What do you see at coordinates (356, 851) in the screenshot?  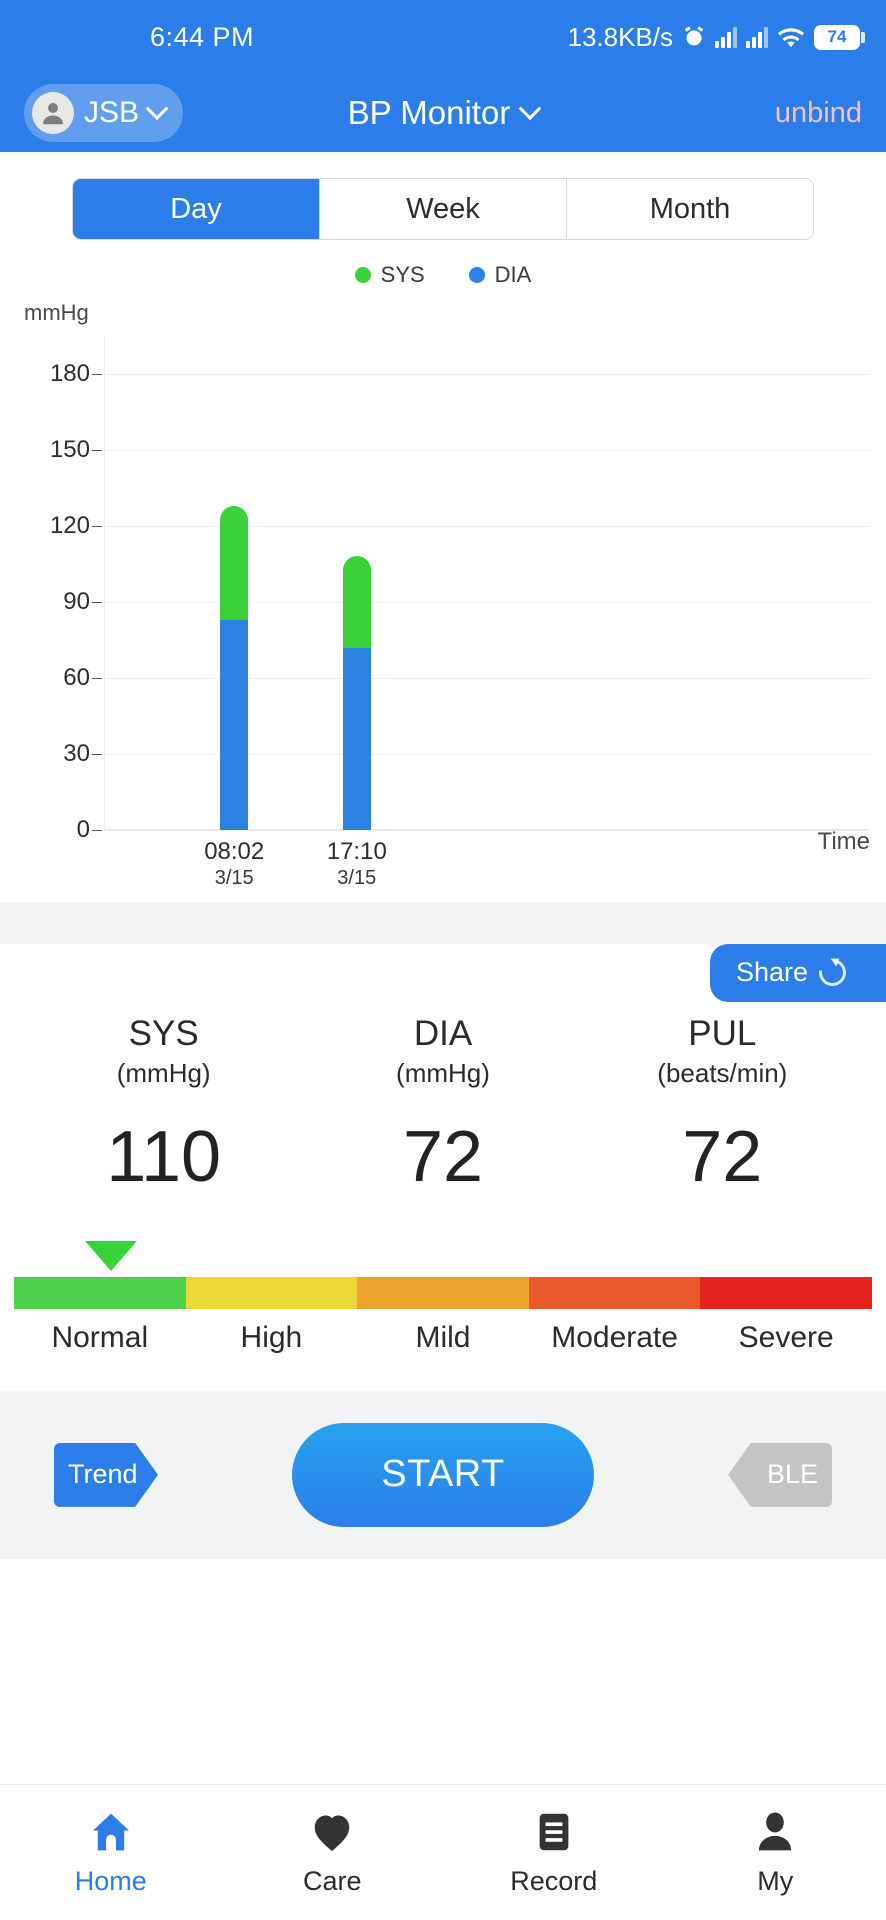 I see `x-axis-time: 17:10` at bounding box center [356, 851].